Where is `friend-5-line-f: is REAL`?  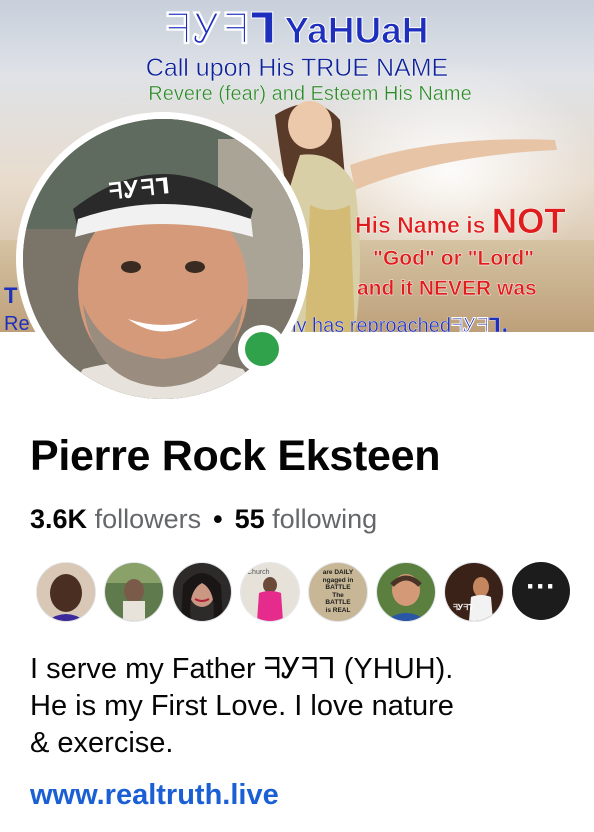 friend-5-line-f: is REAL is located at coordinates (338, 610).